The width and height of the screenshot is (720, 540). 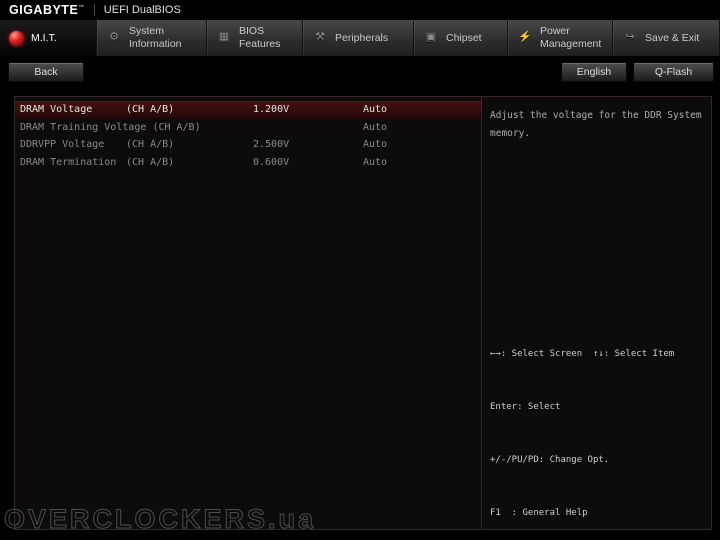 I want to click on back-button: Back, so click(x=46, y=72).